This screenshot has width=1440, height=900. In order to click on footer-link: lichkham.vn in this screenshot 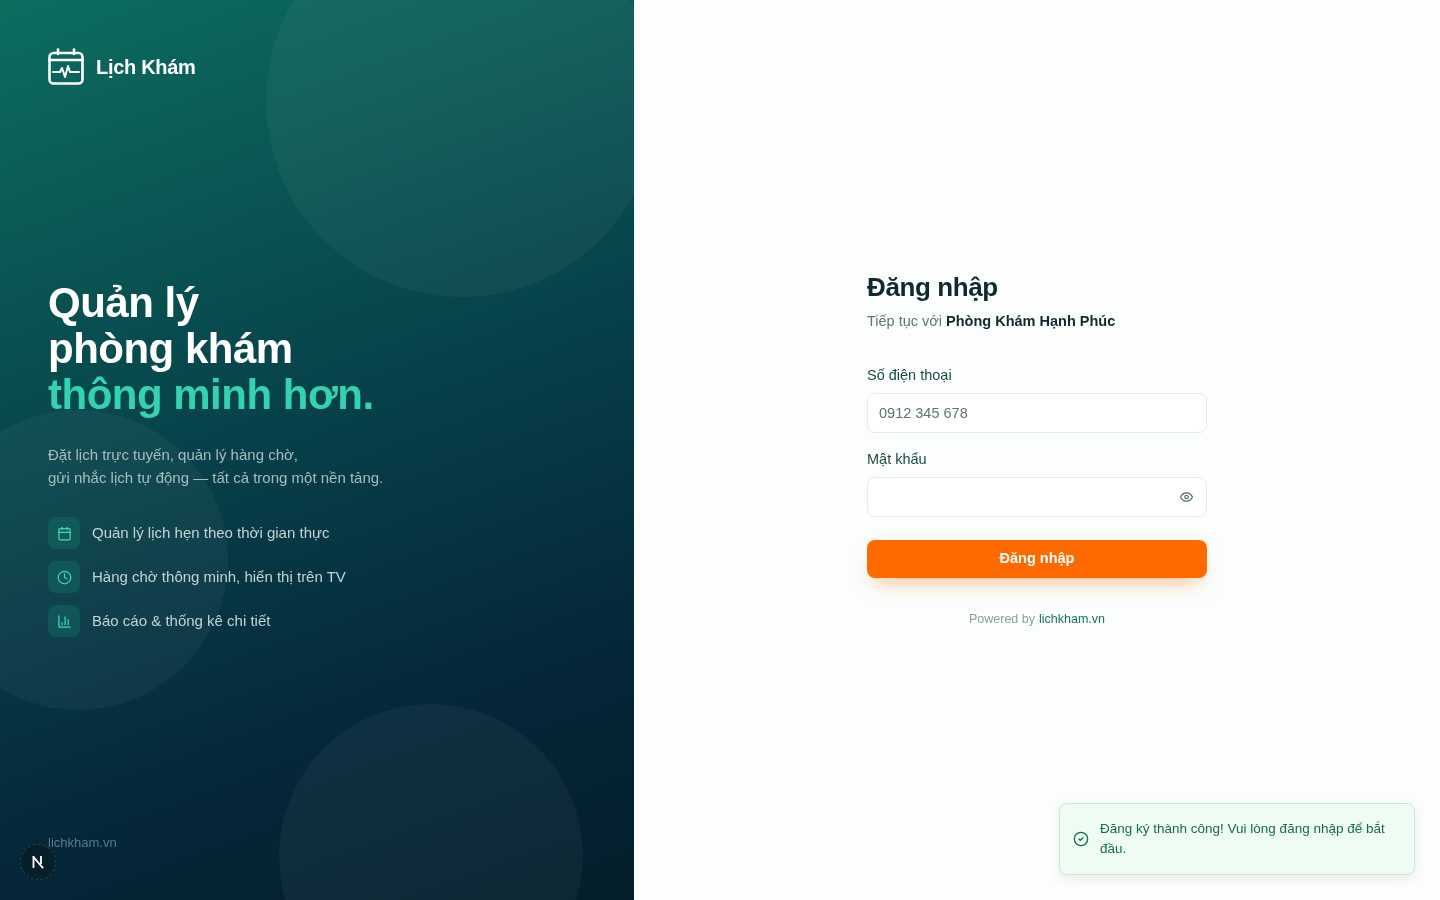, I will do `click(82, 842)`.